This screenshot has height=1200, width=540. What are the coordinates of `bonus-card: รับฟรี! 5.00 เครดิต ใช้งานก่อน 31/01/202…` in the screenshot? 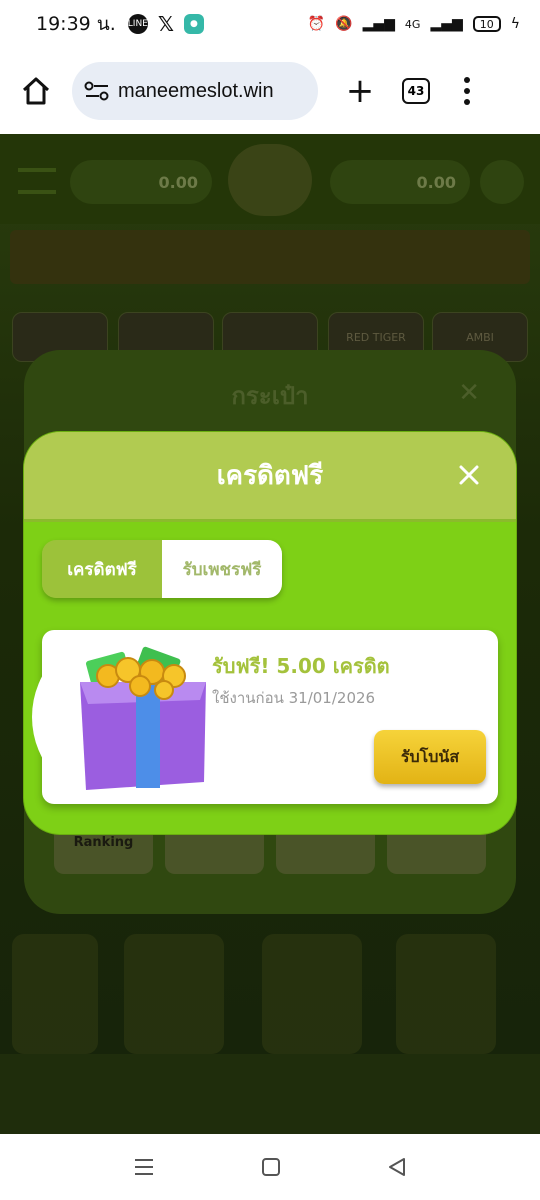 It's located at (265, 717).